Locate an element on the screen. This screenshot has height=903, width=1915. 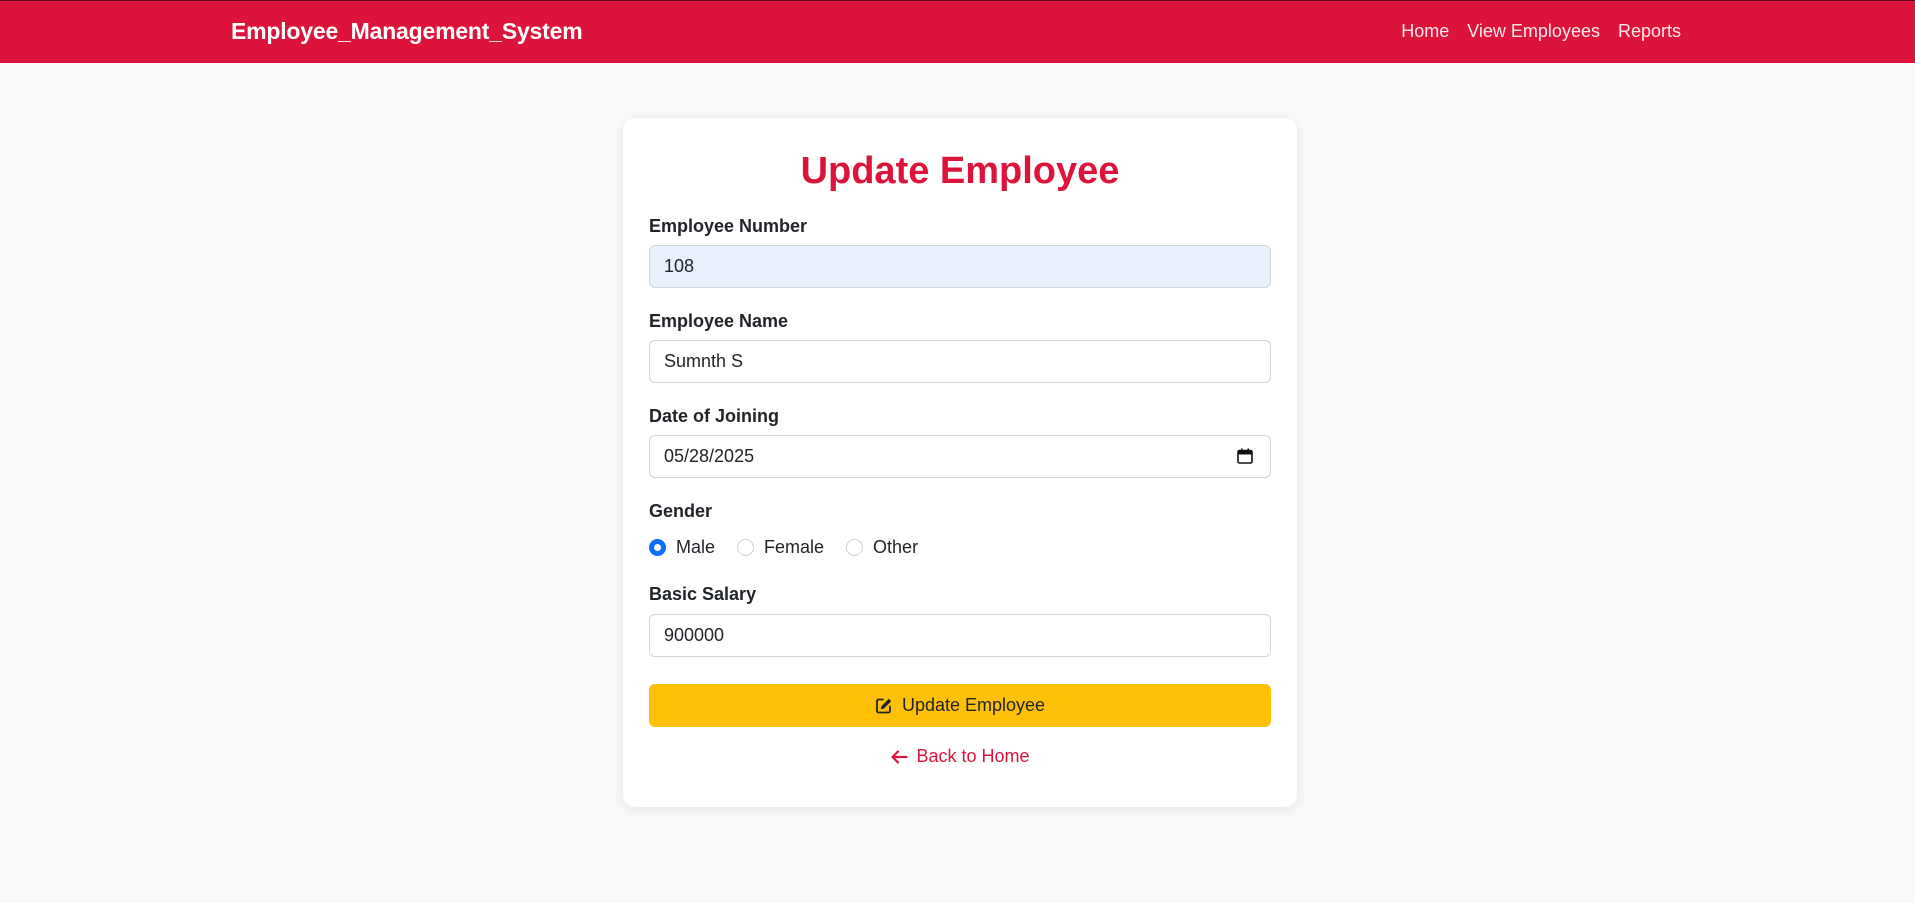
edit-icon is located at coordinates (884, 705).